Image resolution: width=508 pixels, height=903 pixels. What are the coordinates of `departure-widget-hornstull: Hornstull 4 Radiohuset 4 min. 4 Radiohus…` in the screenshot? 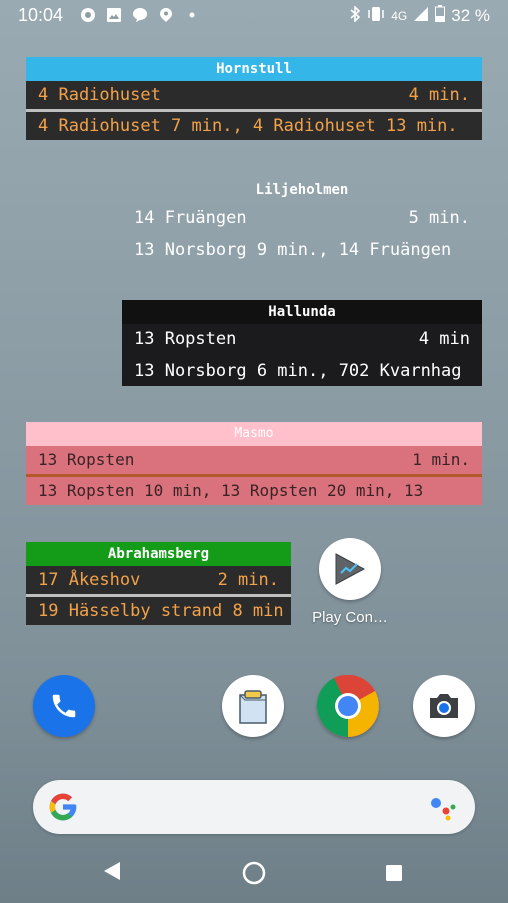 It's located at (254, 98).